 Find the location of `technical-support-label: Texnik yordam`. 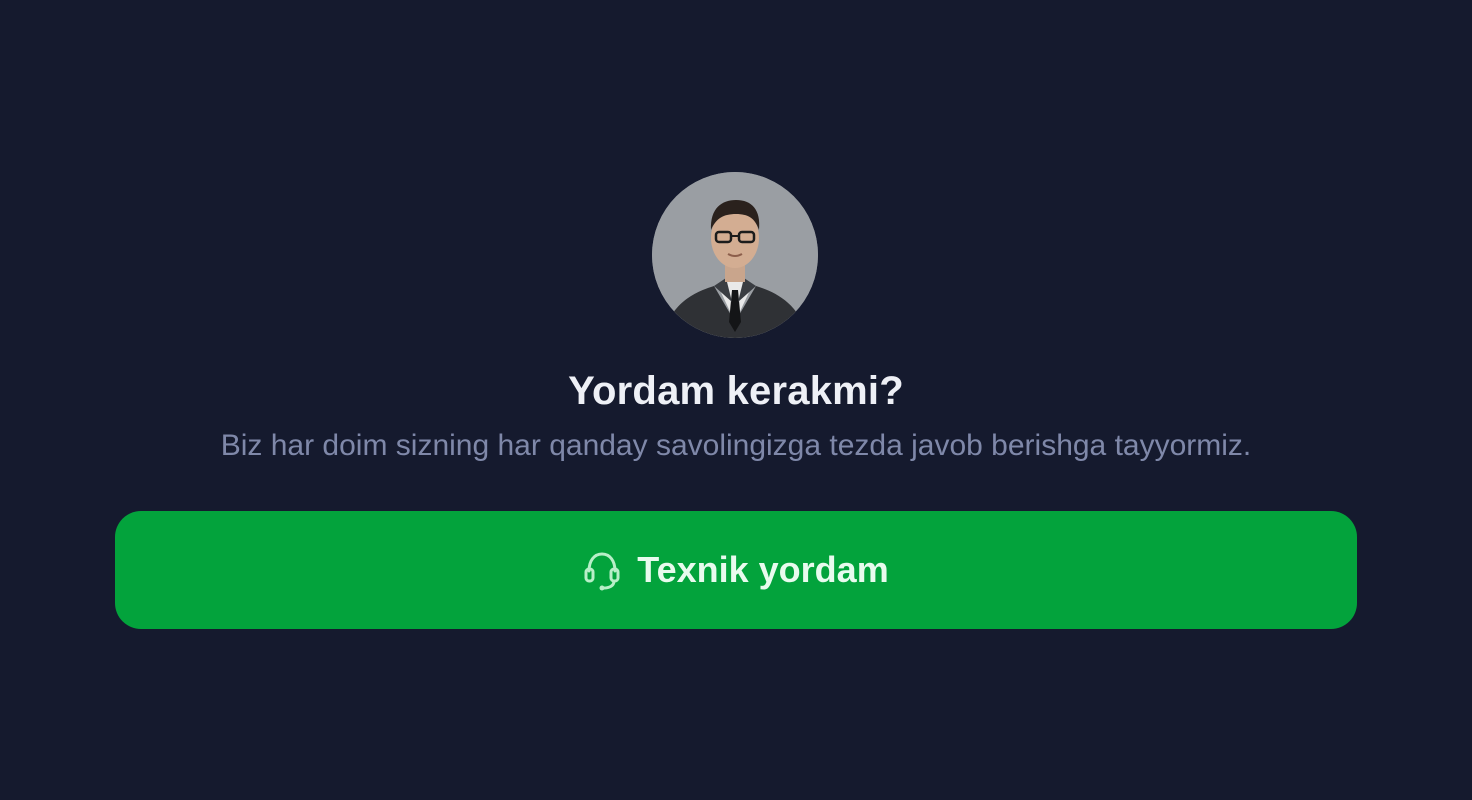

technical-support-label: Texnik yordam is located at coordinates (763, 569).